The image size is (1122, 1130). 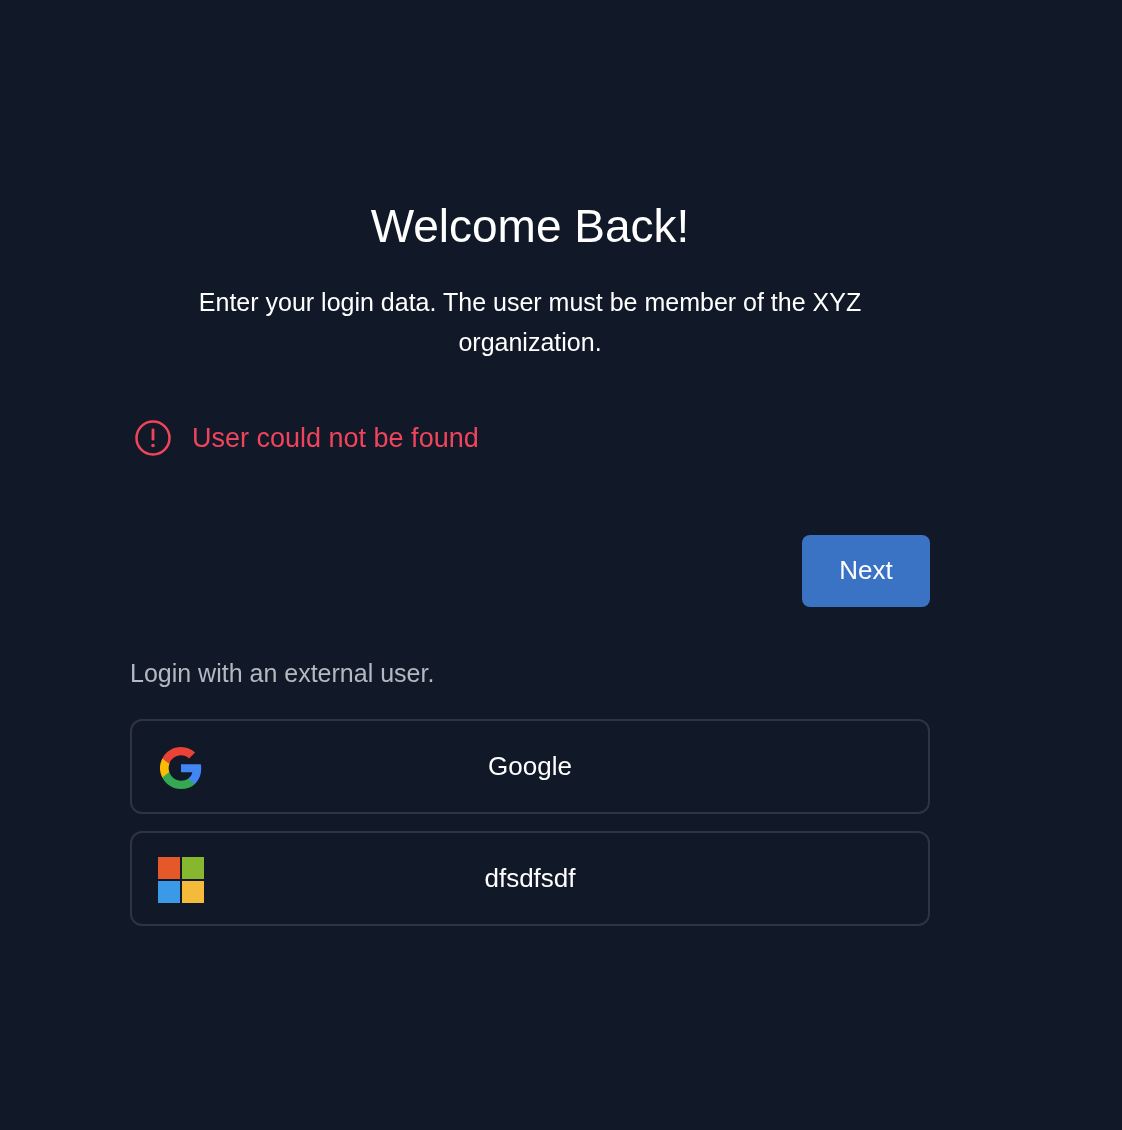 What do you see at coordinates (153, 438) in the screenshot?
I see `error-icon` at bounding box center [153, 438].